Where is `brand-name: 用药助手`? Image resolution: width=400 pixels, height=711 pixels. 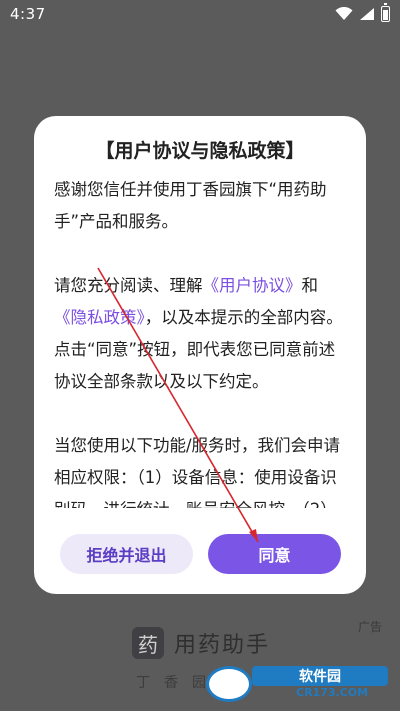
brand-name: 用药助手 is located at coordinates (222, 645).